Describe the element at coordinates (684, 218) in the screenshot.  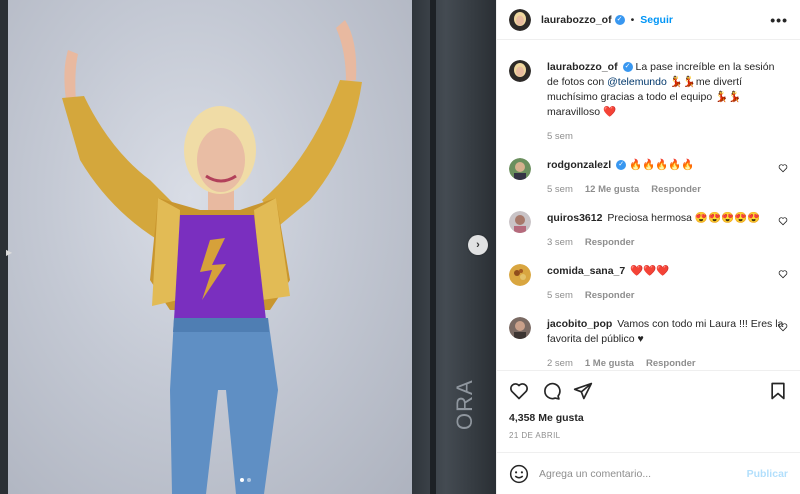
I see `comment-text: Preciosa hermosa 😍😍😍😍😍` at that location.